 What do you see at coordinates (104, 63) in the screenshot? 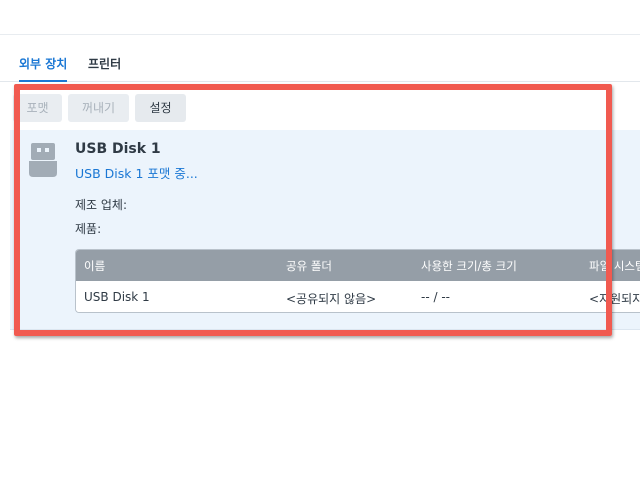
I see `tab-printer: 프린터` at bounding box center [104, 63].